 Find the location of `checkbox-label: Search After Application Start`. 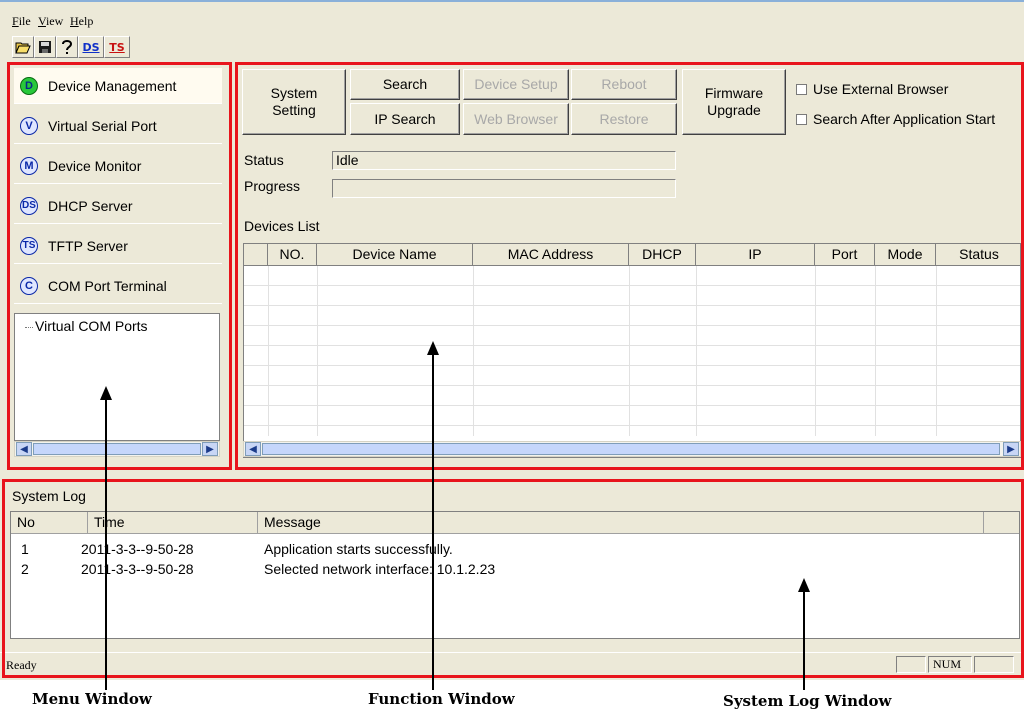

checkbox-label: Search After Application Start is located at coordinates (904, 119).